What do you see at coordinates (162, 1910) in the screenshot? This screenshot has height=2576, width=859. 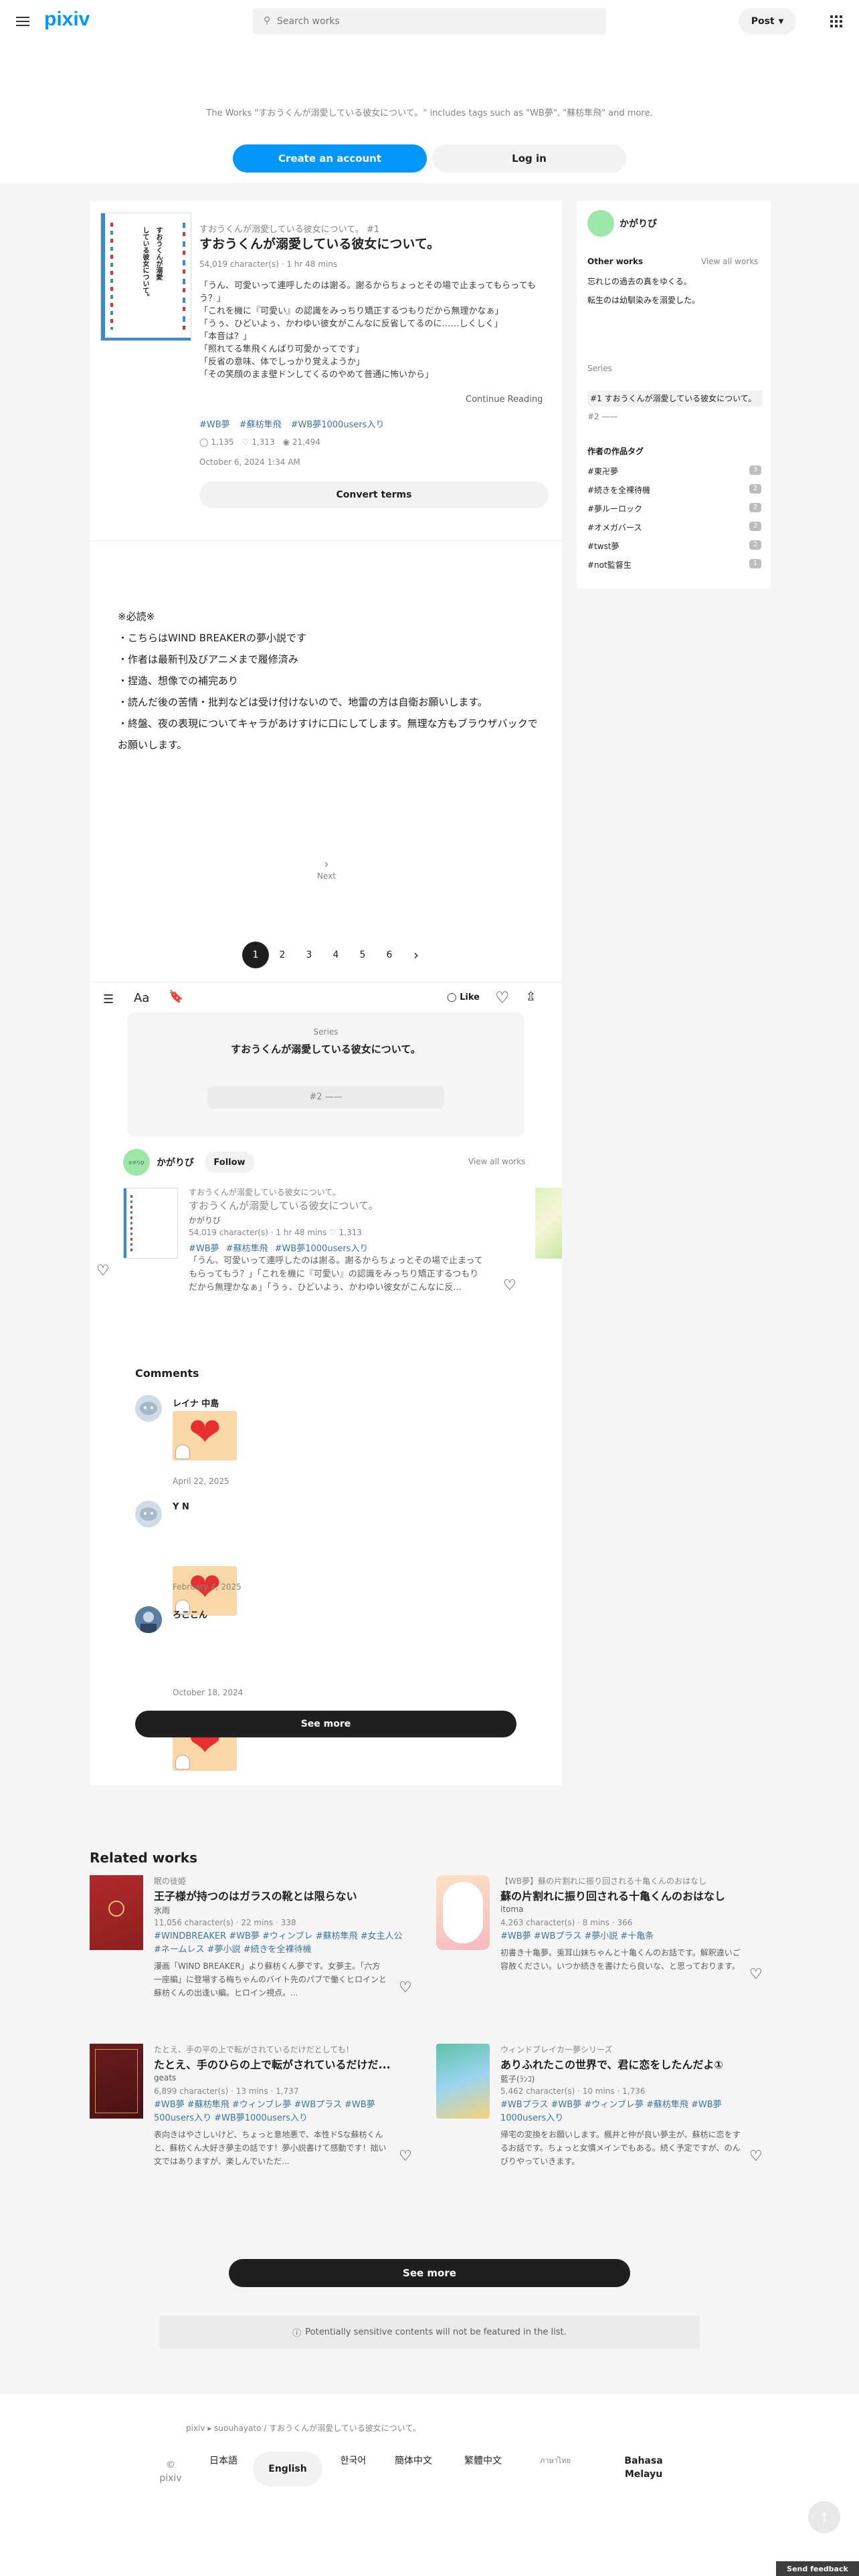 I see `related-author: 氷雨` at bounding box center [162, 1910].